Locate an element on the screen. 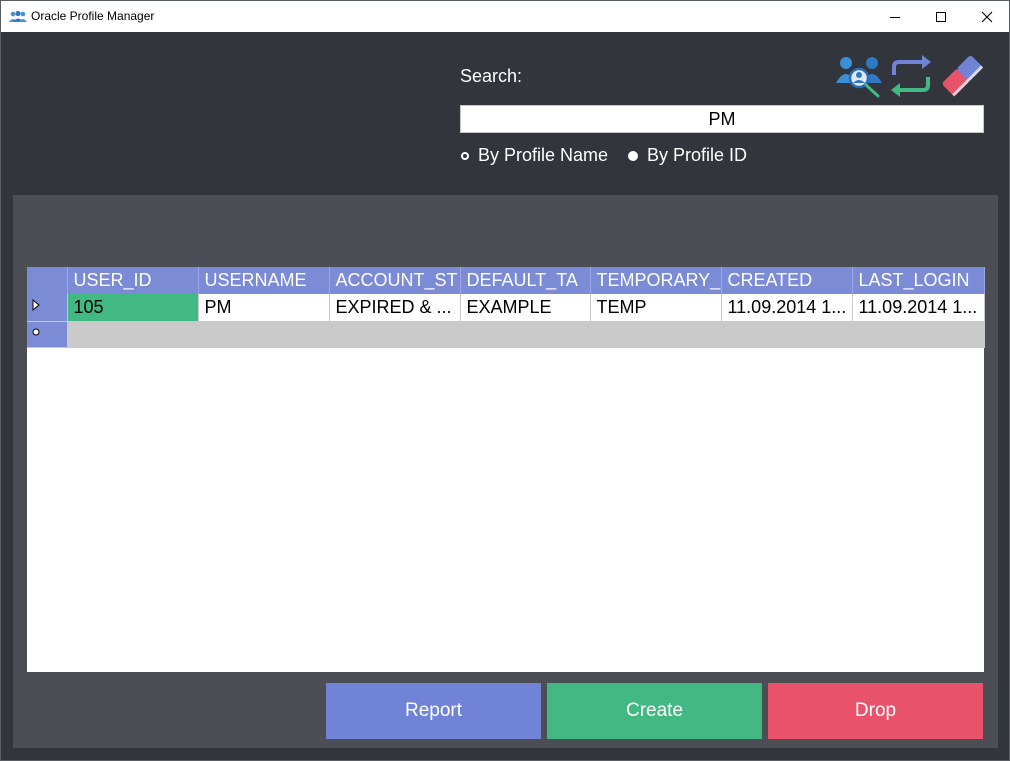  cell-default-tablespace: EXAMPLE is located at coordinates (525, 308).